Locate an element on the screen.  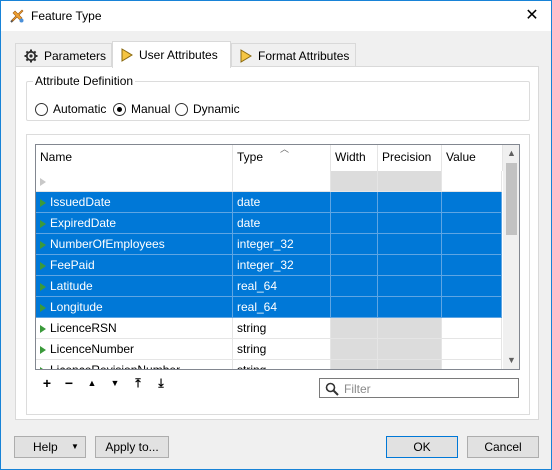
attribute-name-cell: NumberOfEmployees is located at coordinates (134, 244).